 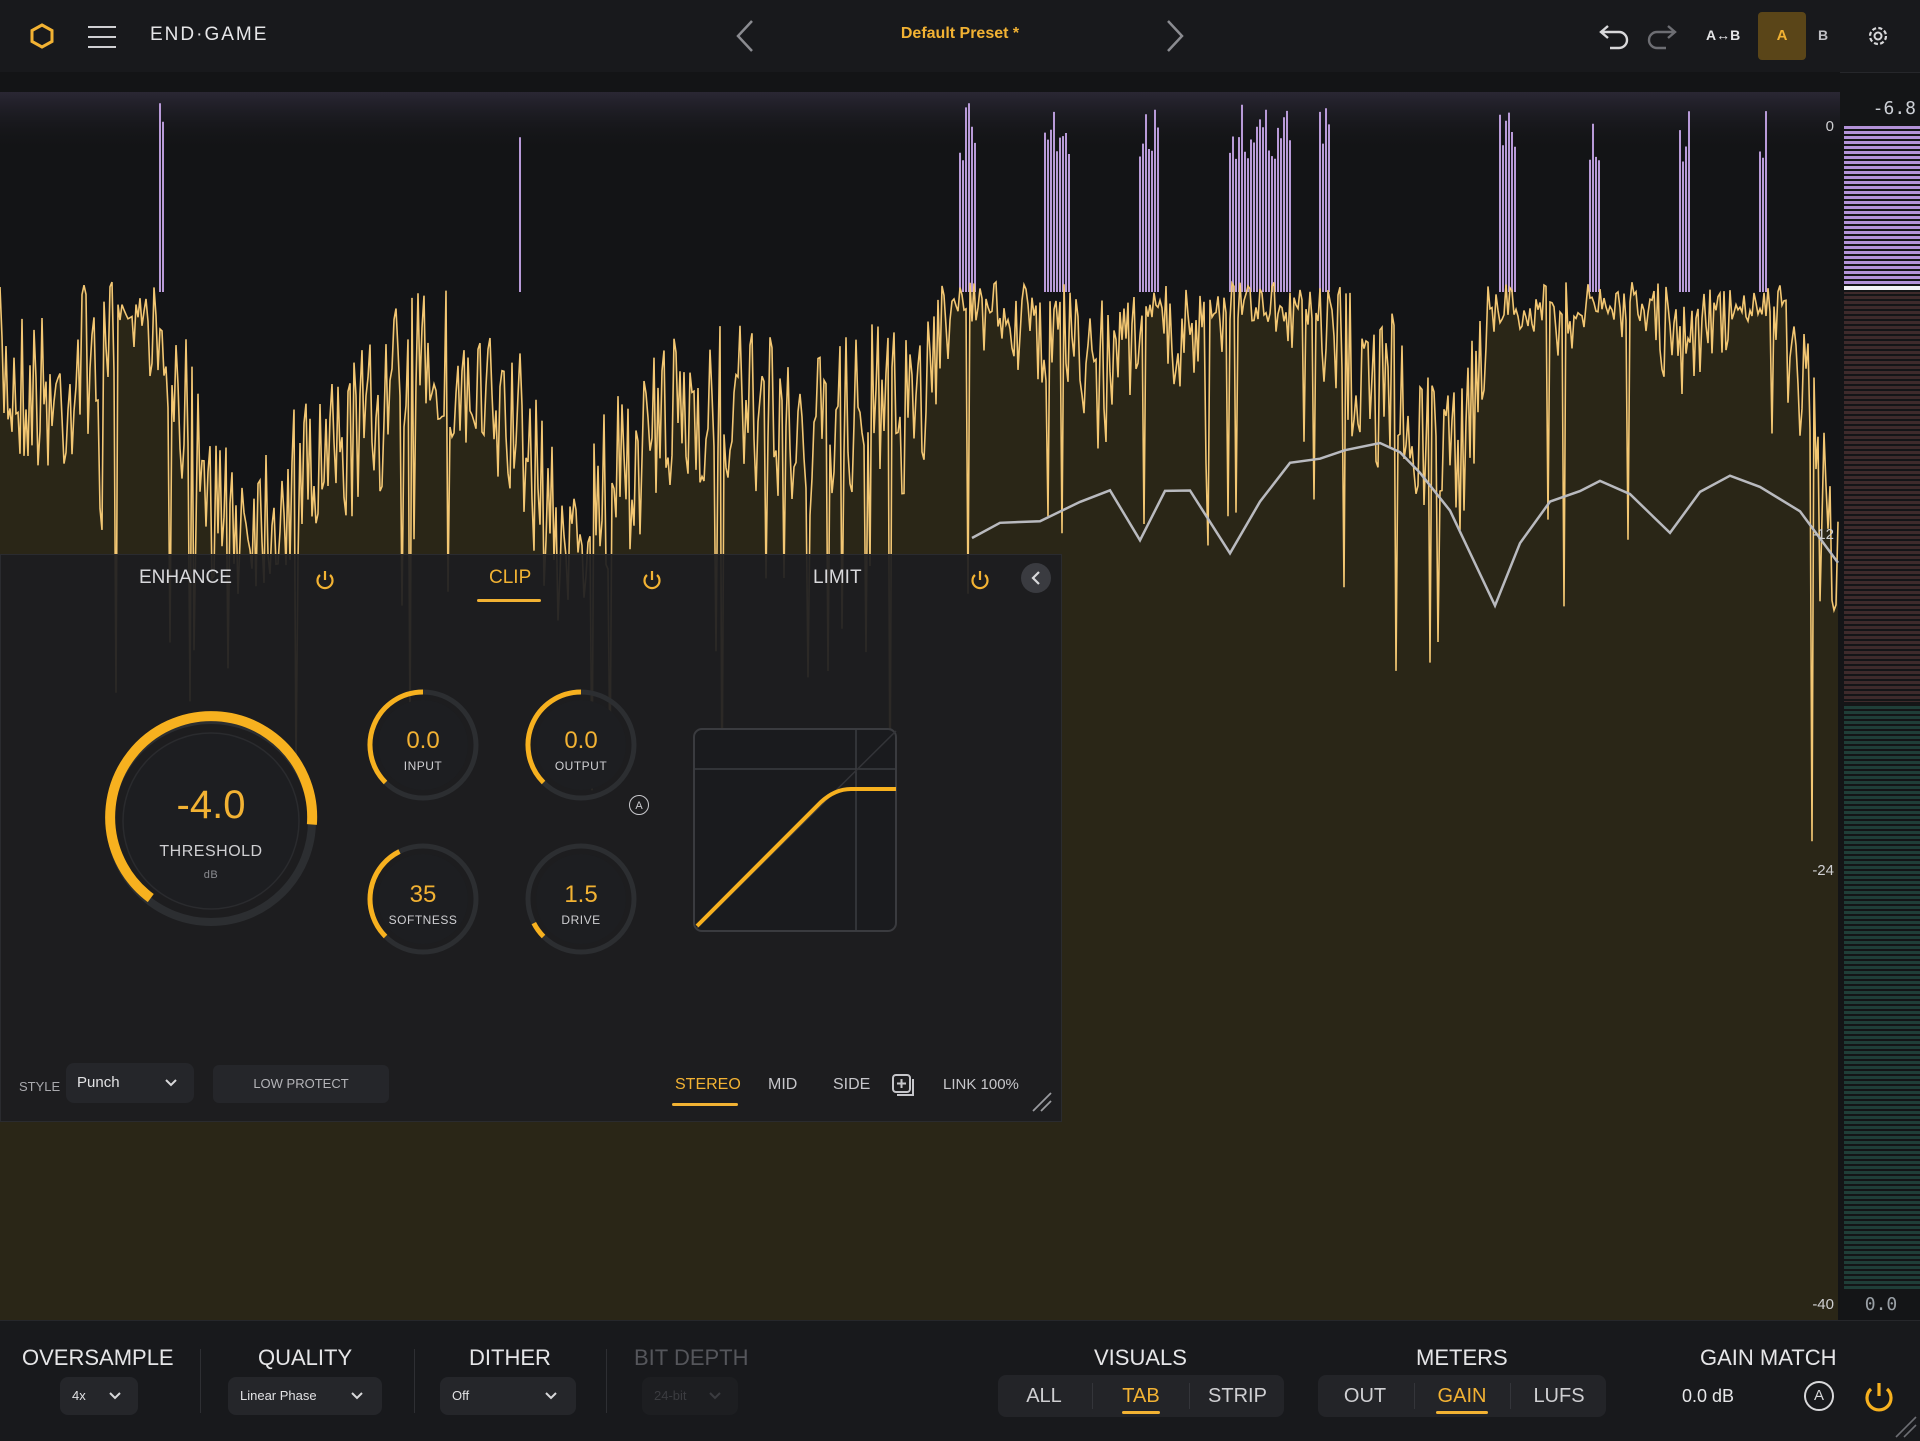 What do you see at coordinates (40, 1086) in the screenshot?
I see `style-label: STYLE` at bounding box center [40, 1086].